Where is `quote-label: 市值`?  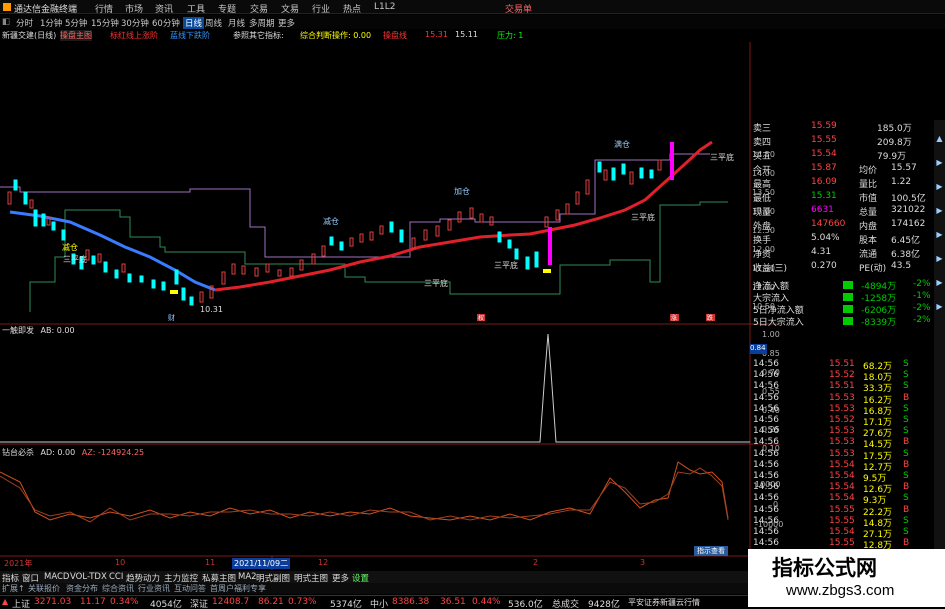 quote-label: 市值 is located at coordinates (868, 199).